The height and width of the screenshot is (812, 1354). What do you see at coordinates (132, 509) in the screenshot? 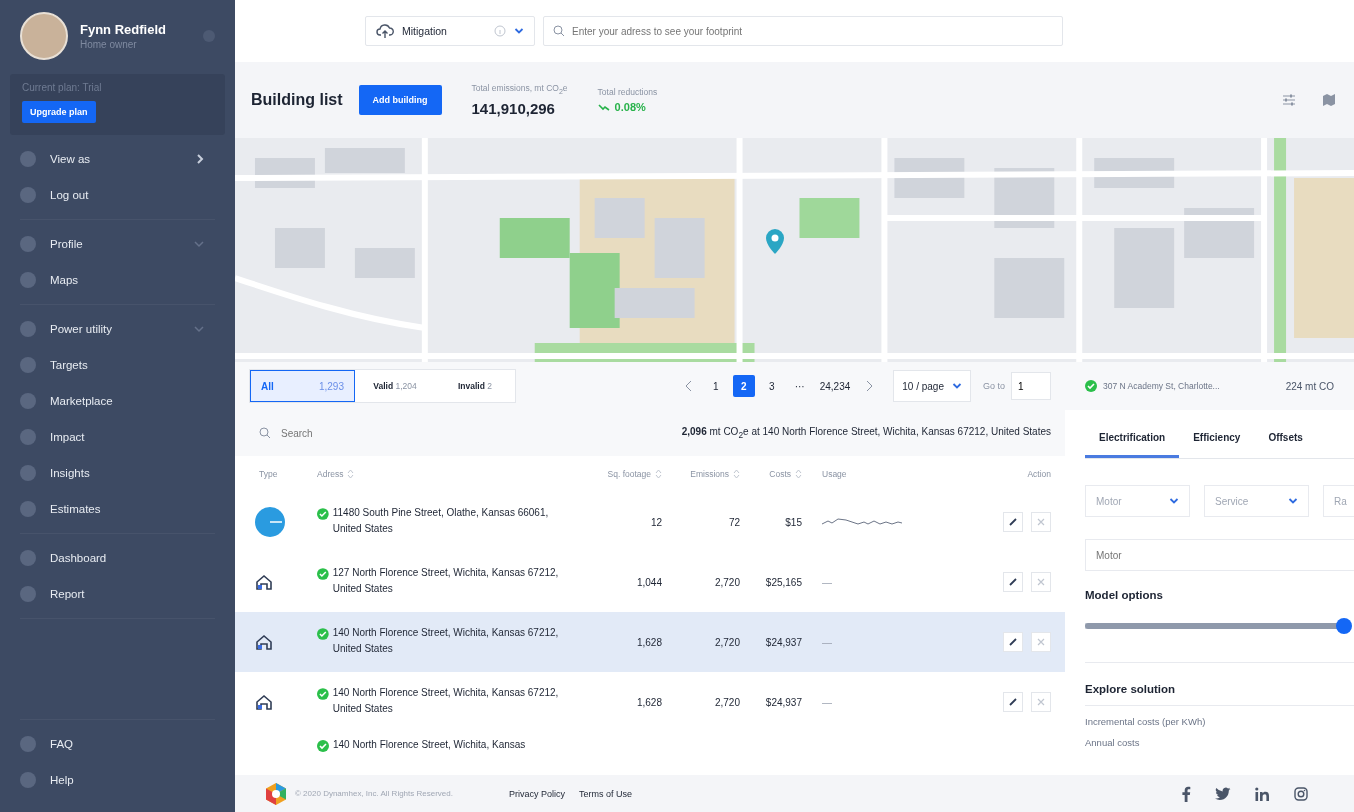
I see `sidebar-item: Estimates` at bounding box center [132, 509].